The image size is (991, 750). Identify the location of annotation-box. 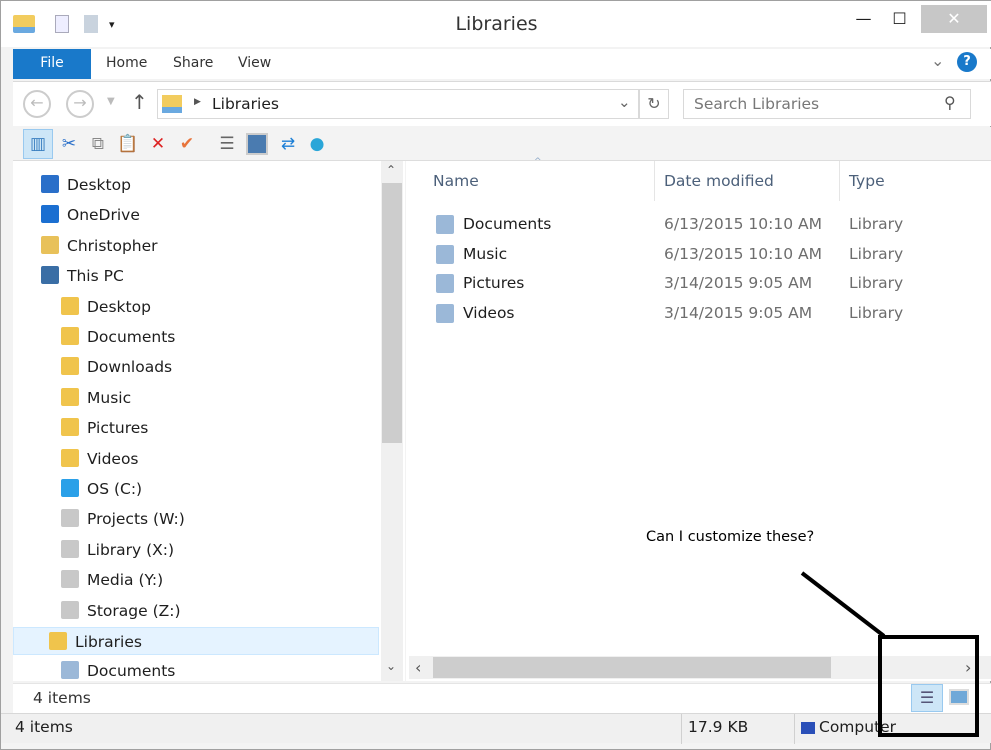
(928, 686).